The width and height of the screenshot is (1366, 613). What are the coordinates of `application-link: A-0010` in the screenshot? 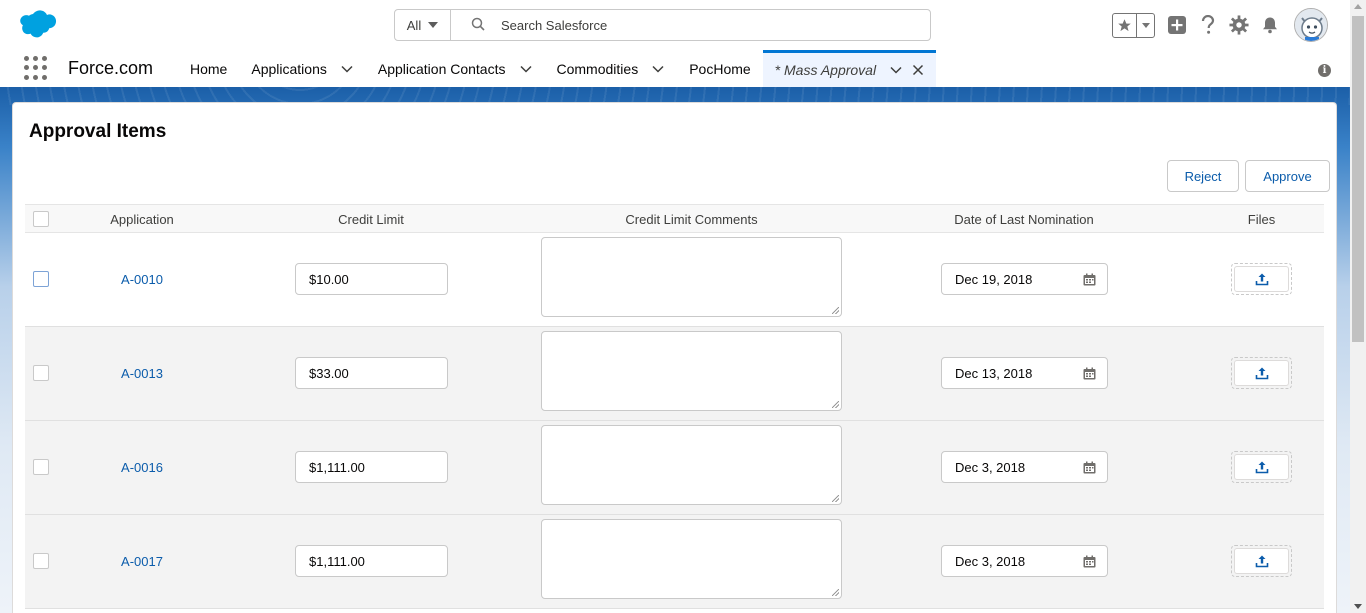 It's located at (142, 279).